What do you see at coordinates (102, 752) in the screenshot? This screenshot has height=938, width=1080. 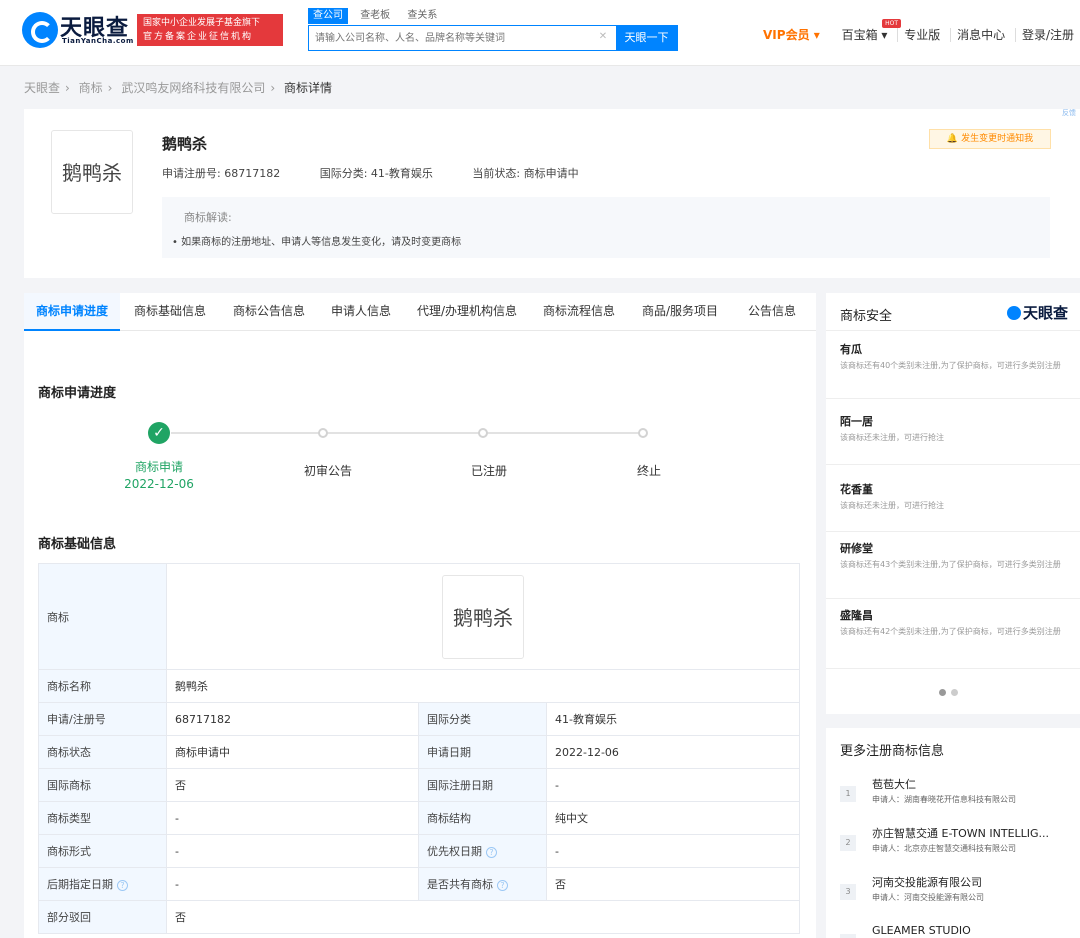 I see `status-label: 商标状态` at bounding box center [102, 752].